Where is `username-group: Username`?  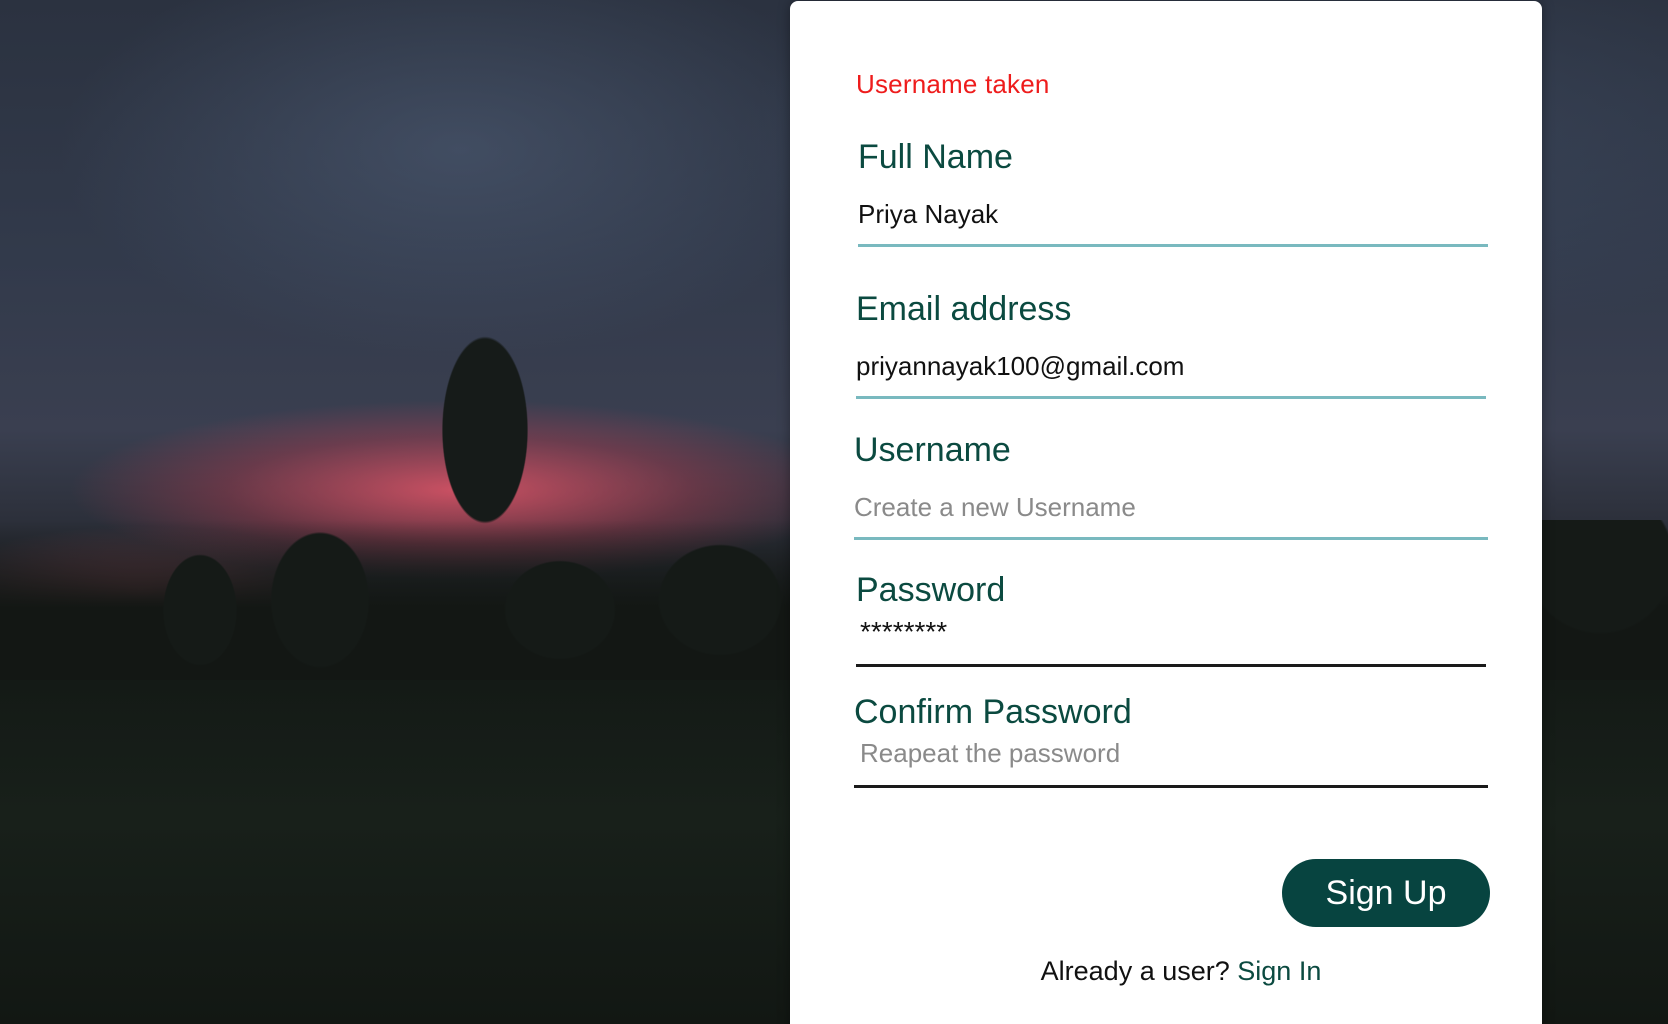 username-group: Username is located at coordinates (1171, 485).